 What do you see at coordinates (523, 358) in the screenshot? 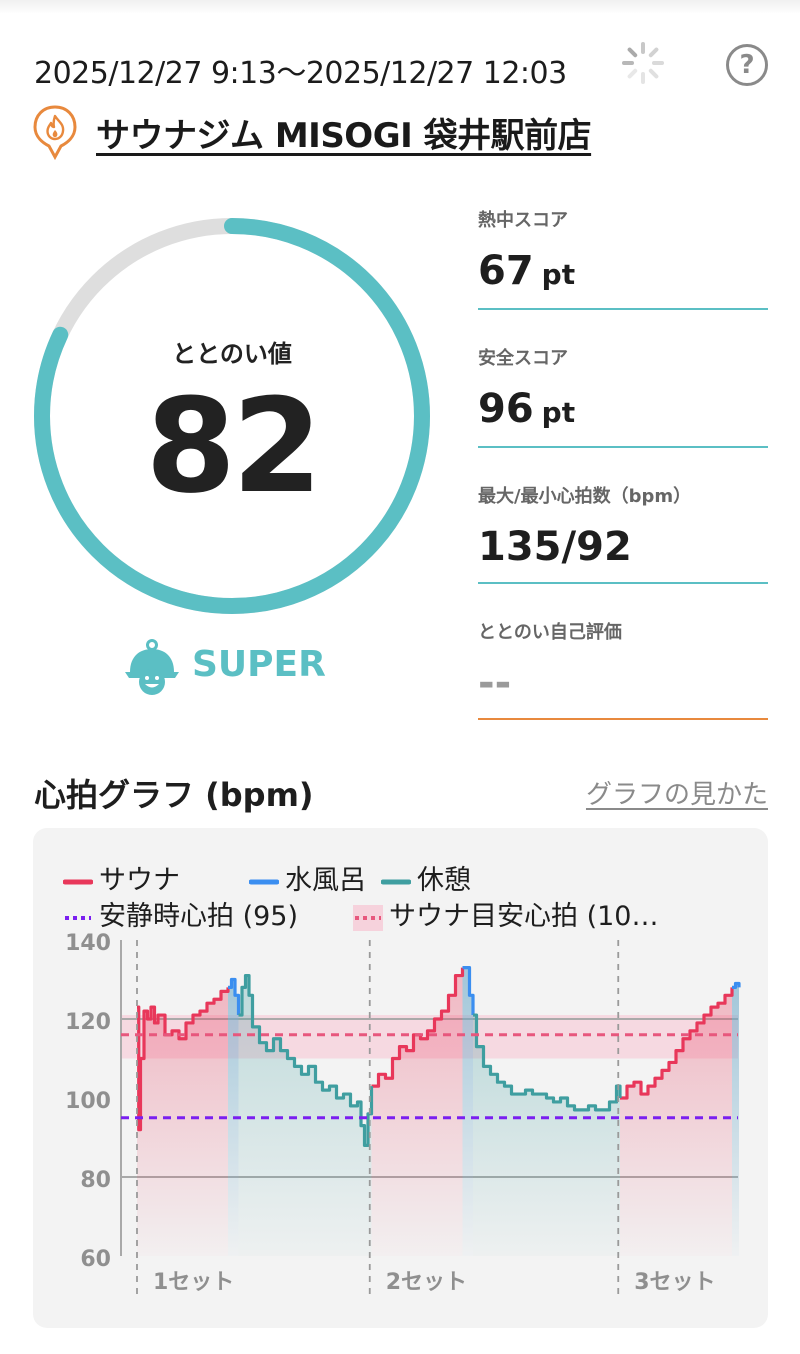
I see `safety-score-caption: 安全スコア` at bounding box center [523, 358].